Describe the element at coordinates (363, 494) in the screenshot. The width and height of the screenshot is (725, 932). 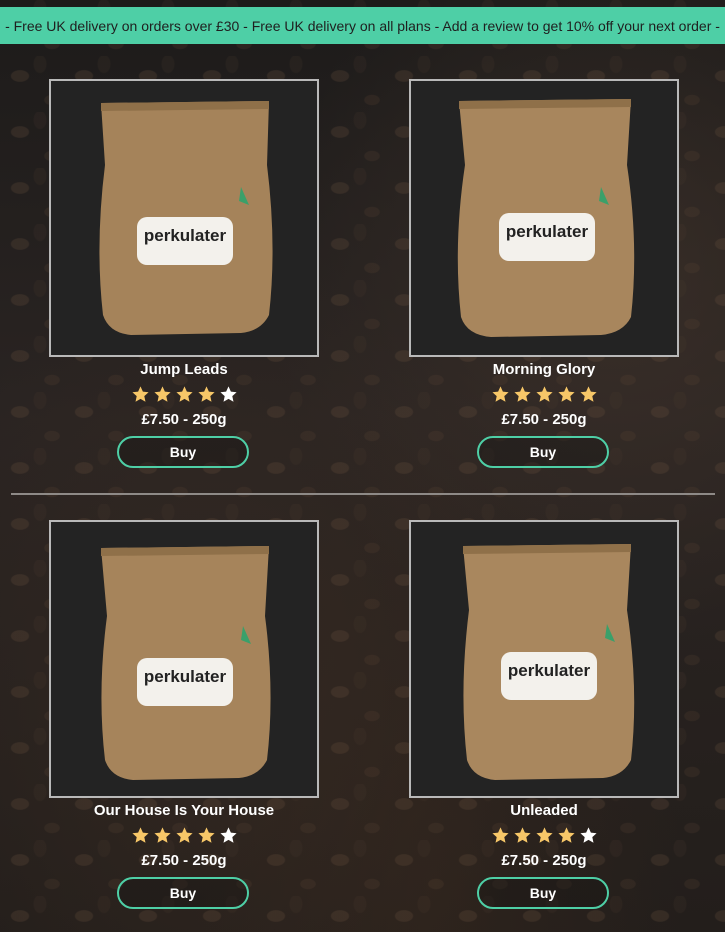
I see `section-divider` at that location.